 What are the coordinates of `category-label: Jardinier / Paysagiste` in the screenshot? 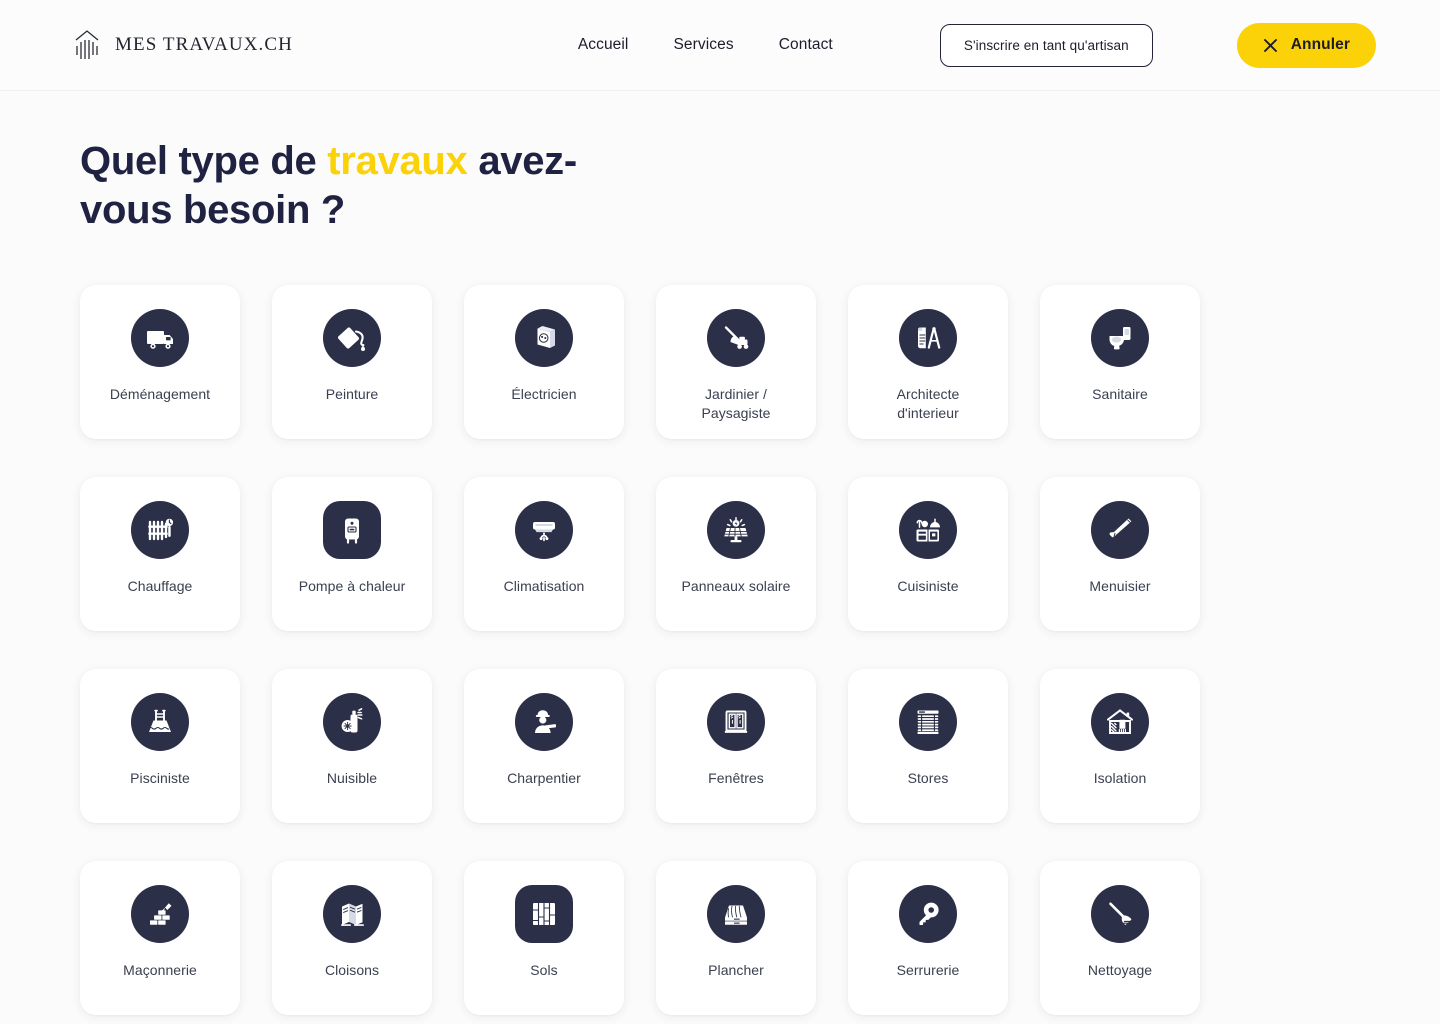 It's located at (736, 403).